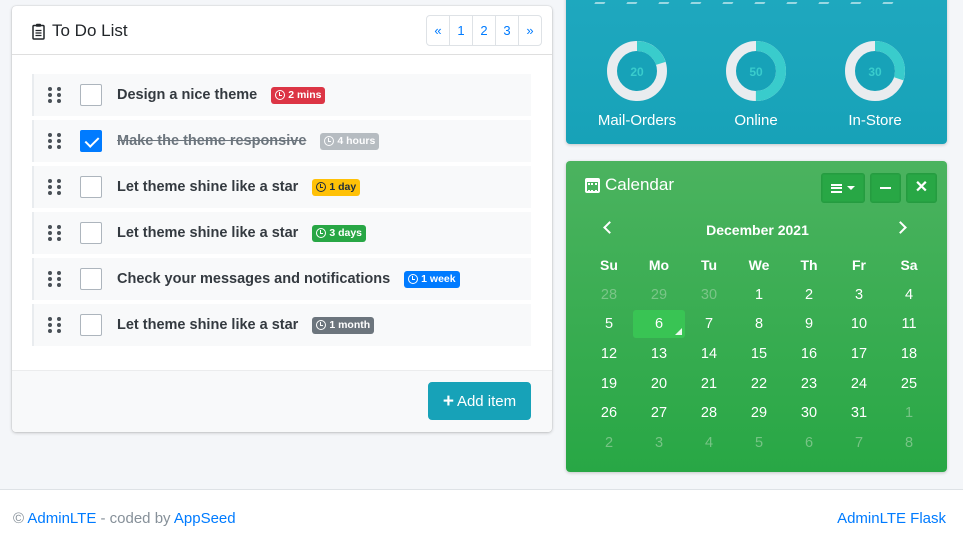  I want to click on pagination-page-3: 3, so click(507, 30).